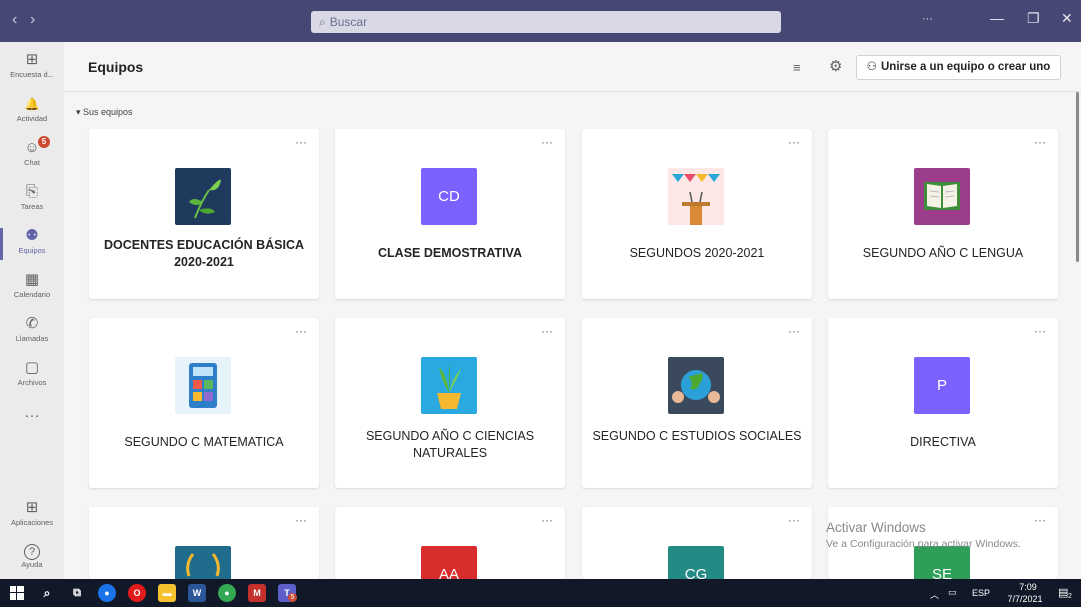 The width and height of the screenshot is (1081, 607). I want to click on team-card: ··· CD CLASE DEMOSTRATIVA, so click(450, 214).